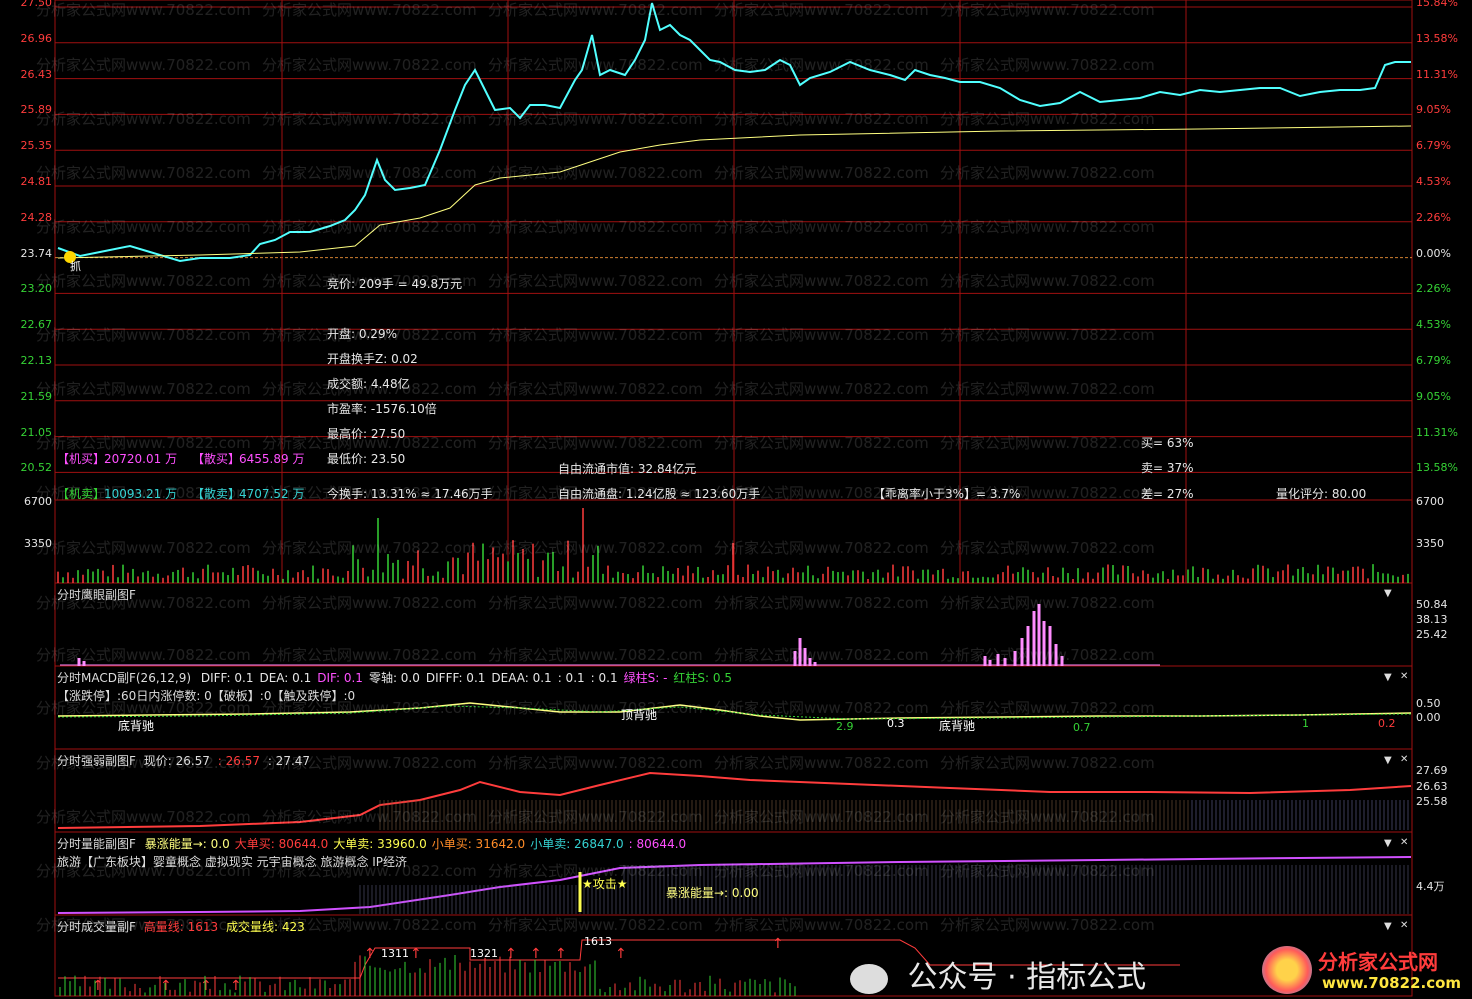  What do you see at coordinates (657, 844) in the screenshot?
I see `energy-stat: : 80644.0` at bounding box center [657, 844].